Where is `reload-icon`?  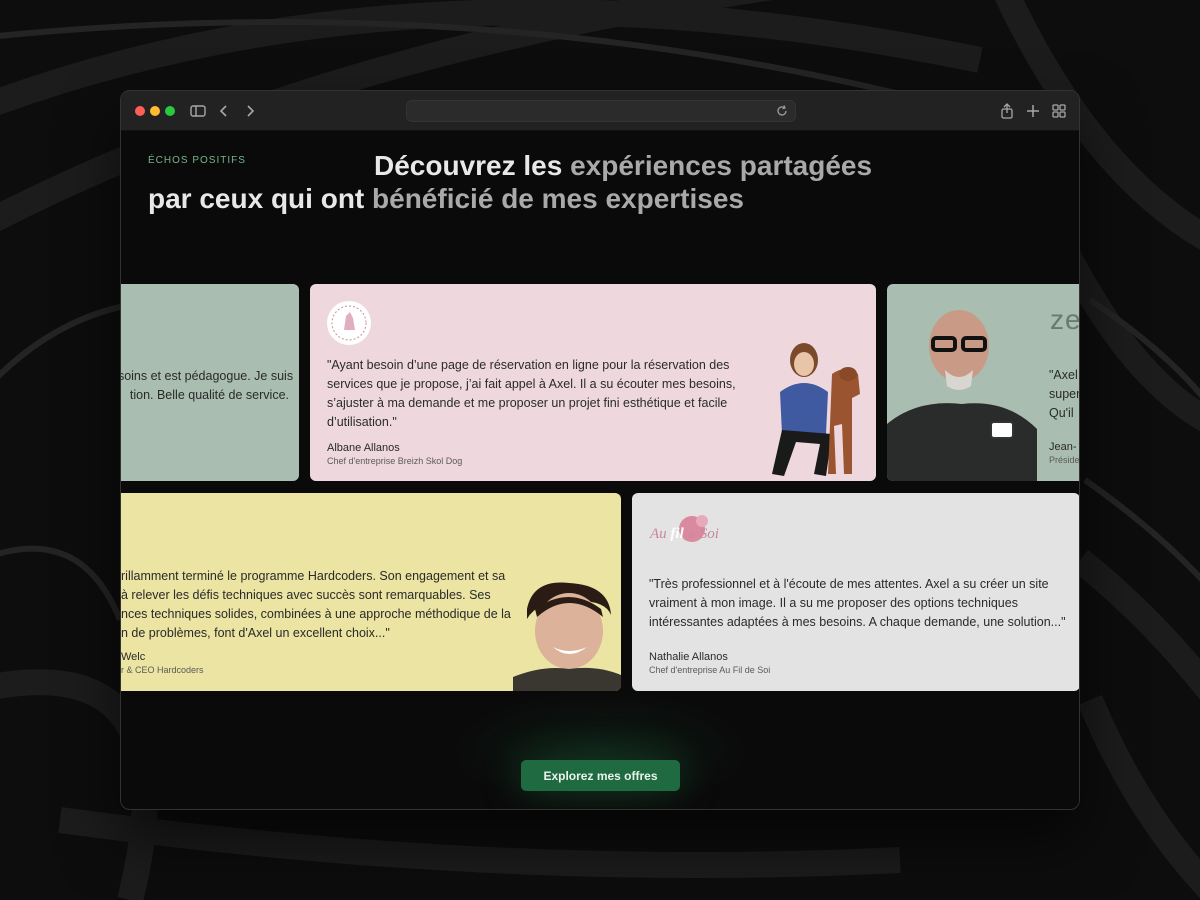
reload-icon is located at coordinates (782, 111).